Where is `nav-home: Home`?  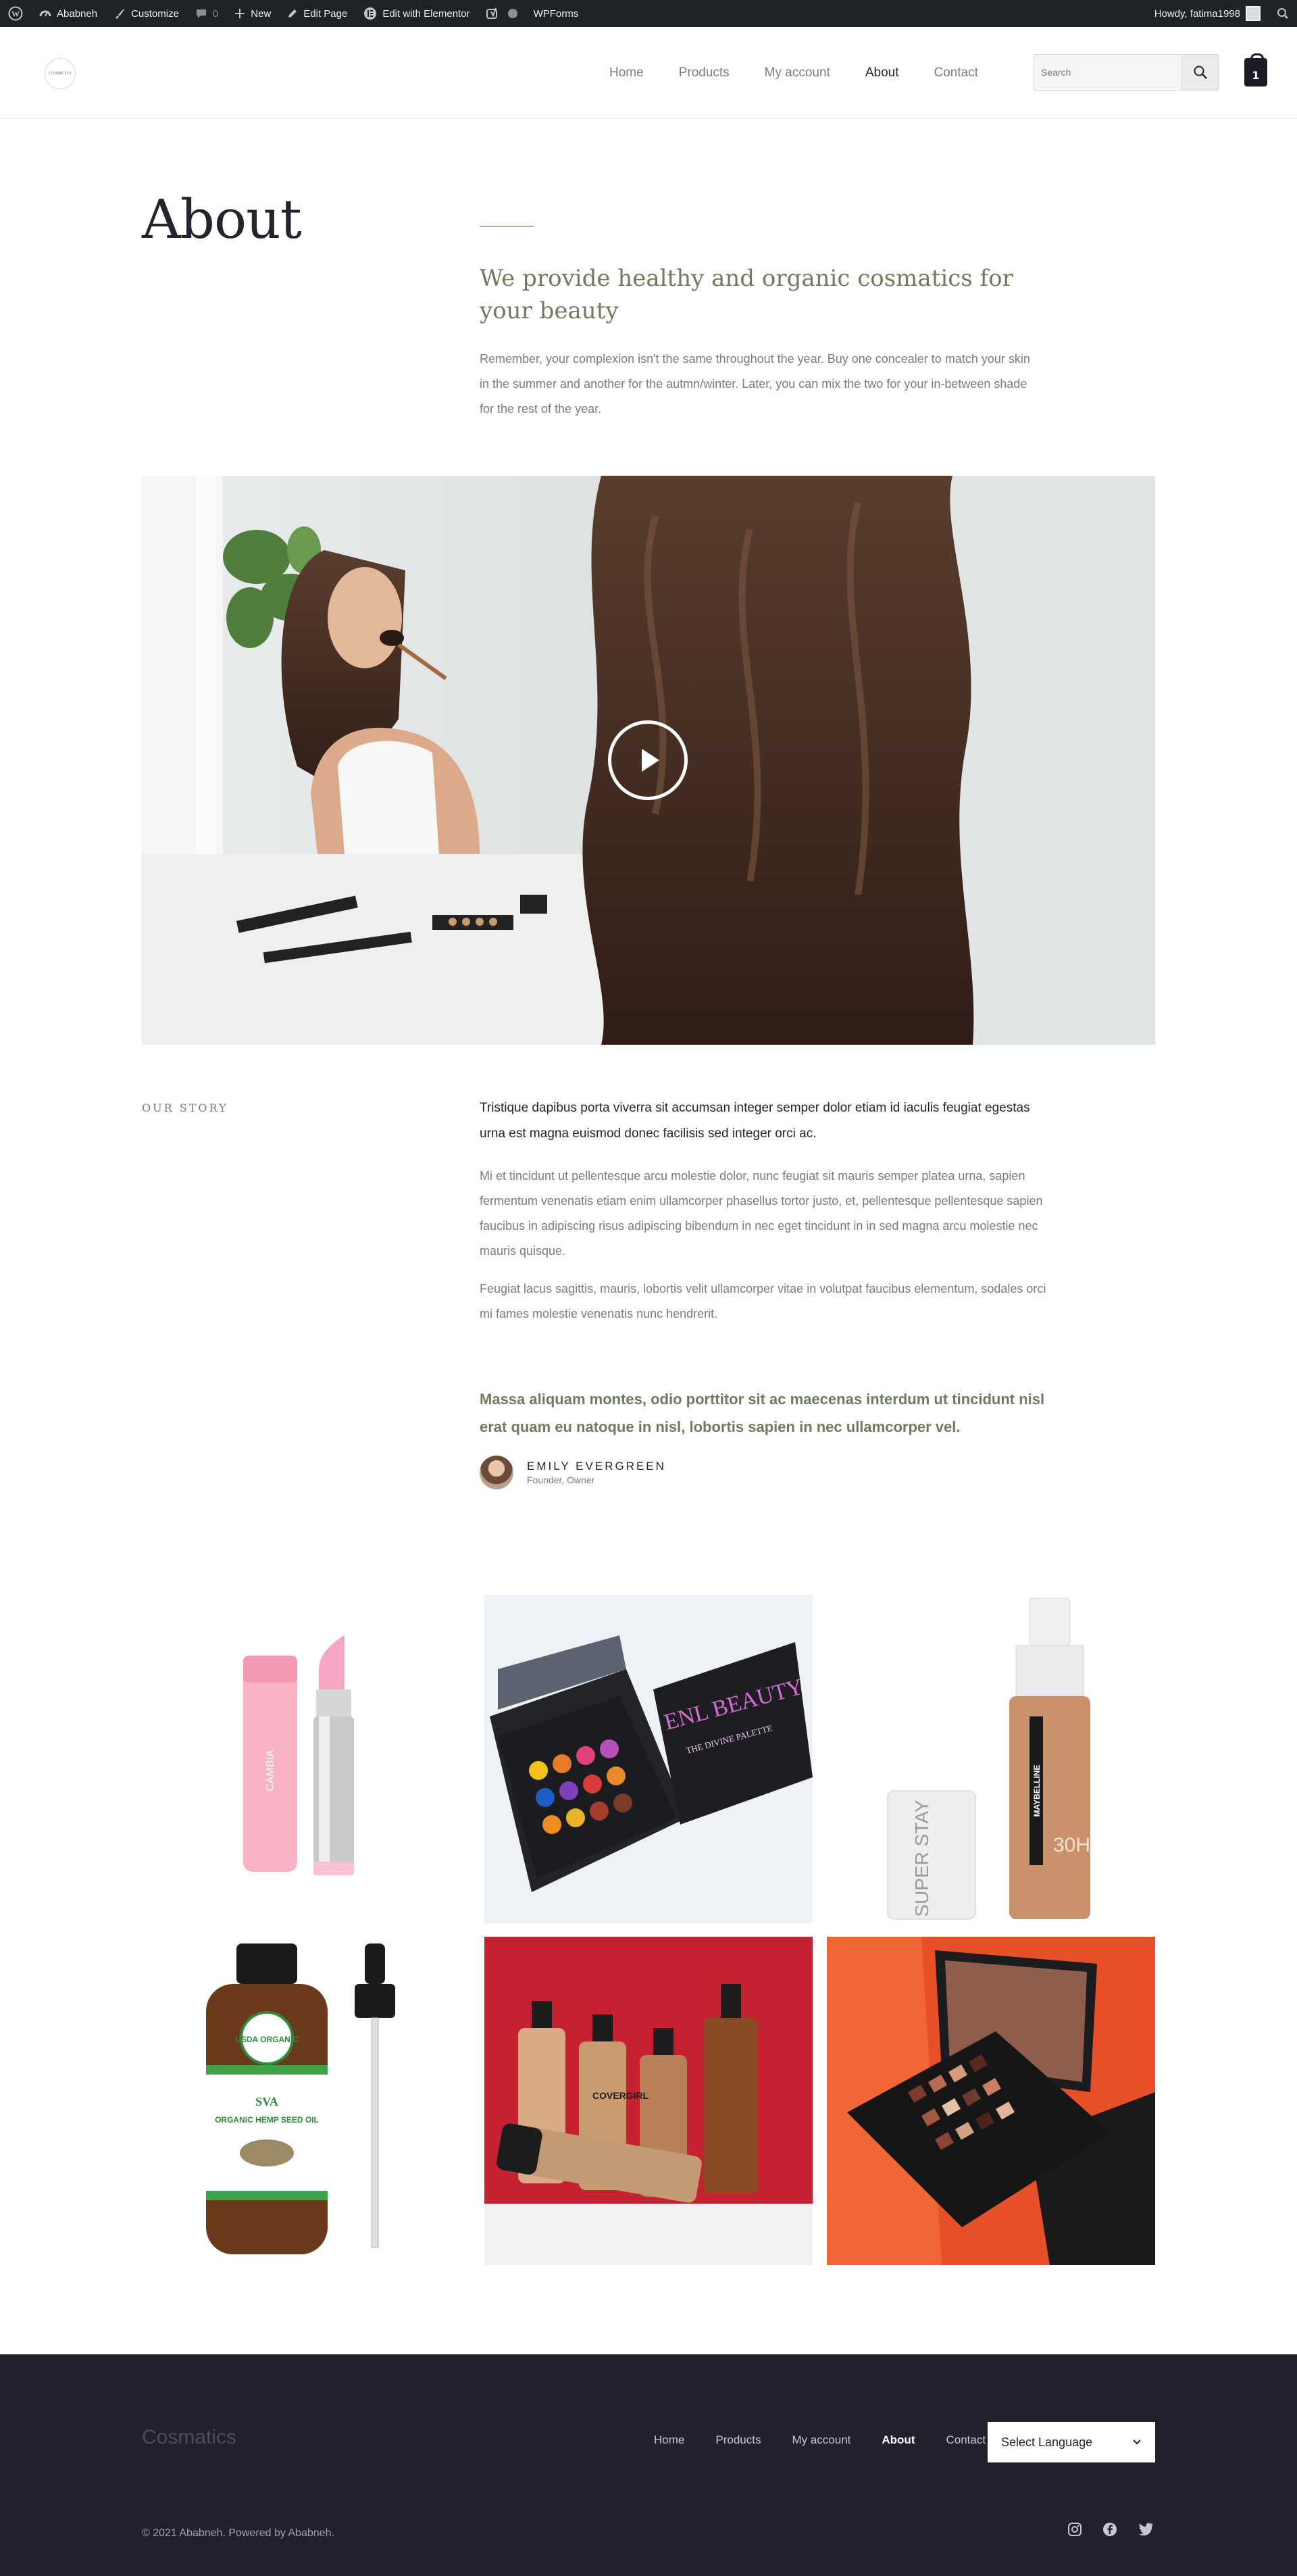
nav-home: Home is located at coordinates (626, 73).